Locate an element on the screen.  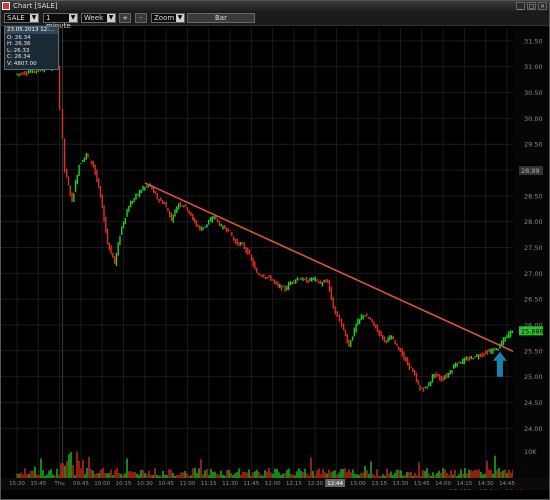
current-price-tag: 25.886 is located at coordinates (532, 331).